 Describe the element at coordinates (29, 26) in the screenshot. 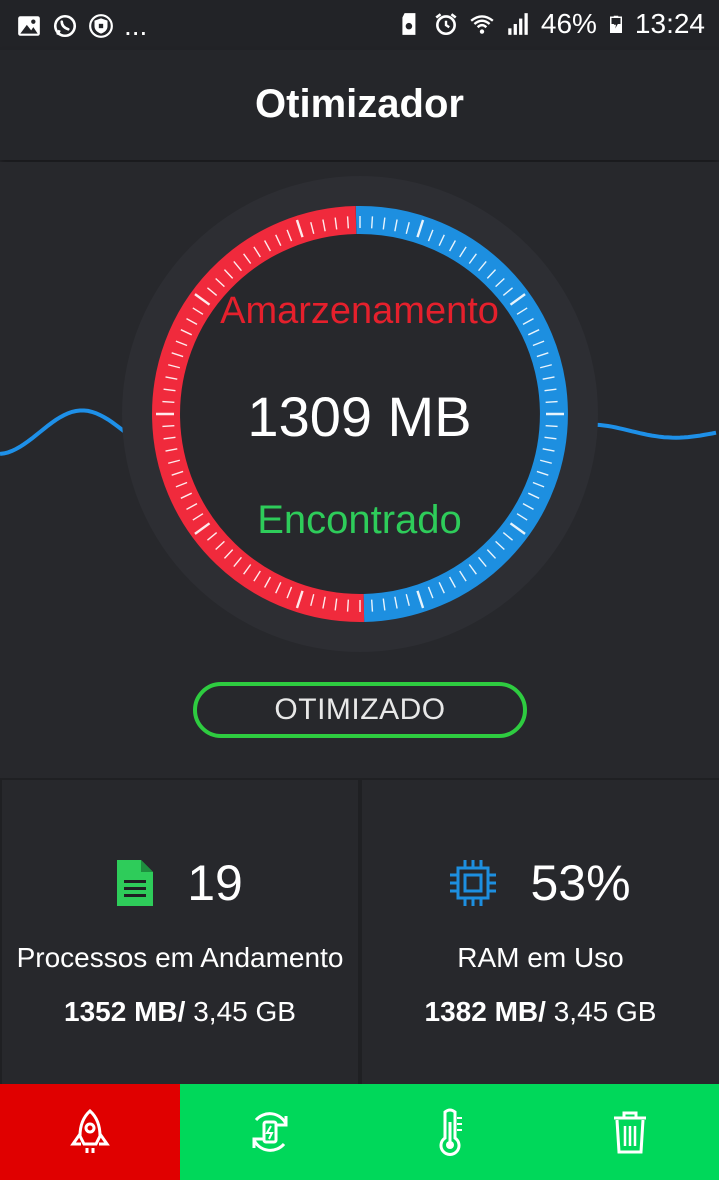

I see `gallery-icon` at that location.